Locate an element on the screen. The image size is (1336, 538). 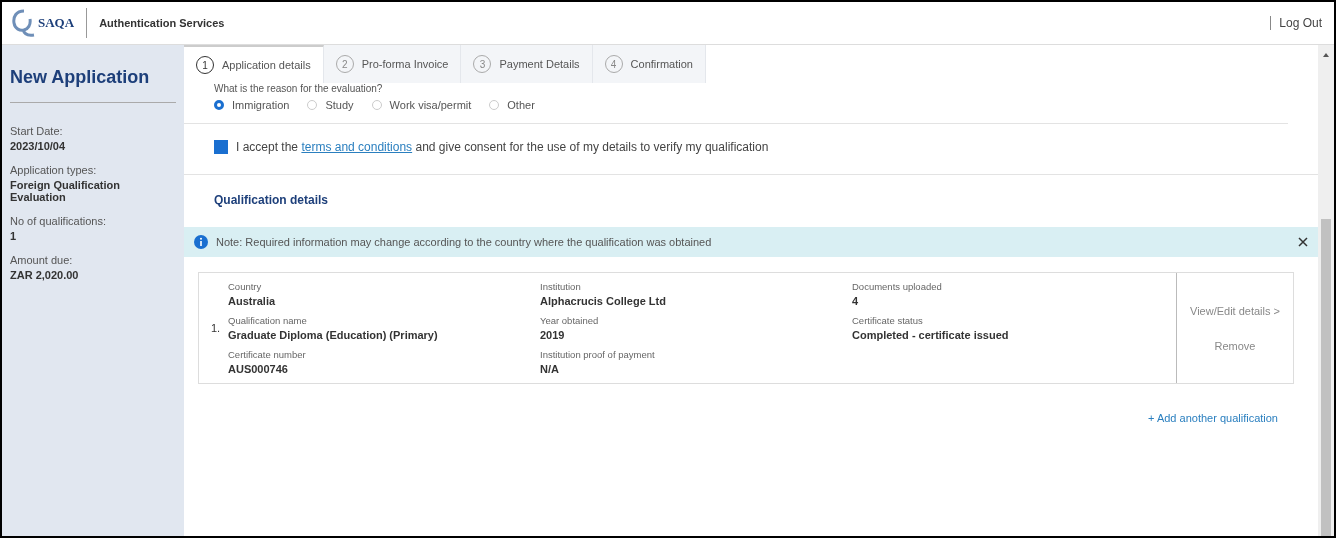
step-tab: 2 Pro-forma Invoice is located at coordinates (392, 64).